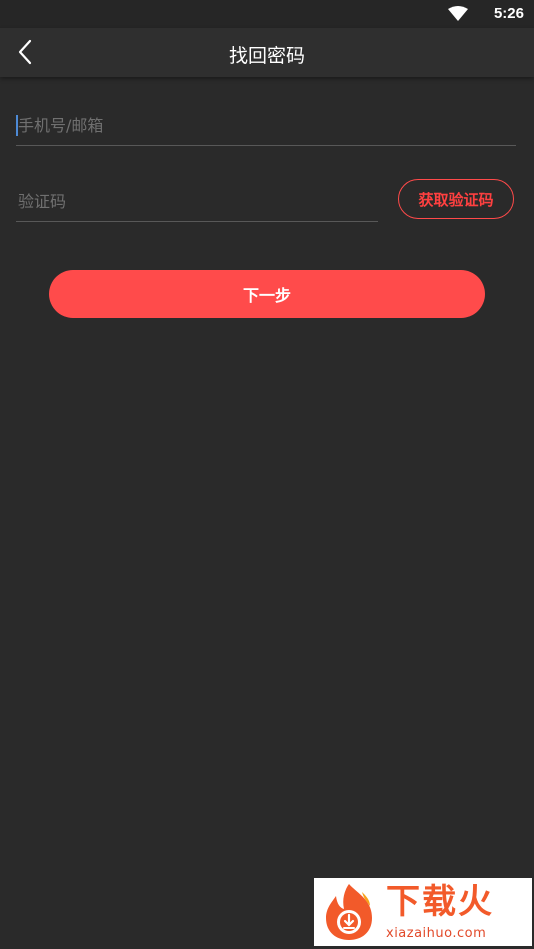 This screenshot has height=949, width=534. What do you see at coordinates (456, 199) in the screenshot?
I see `get-code-button: 获取验证码` at bounding box center [456, 199].